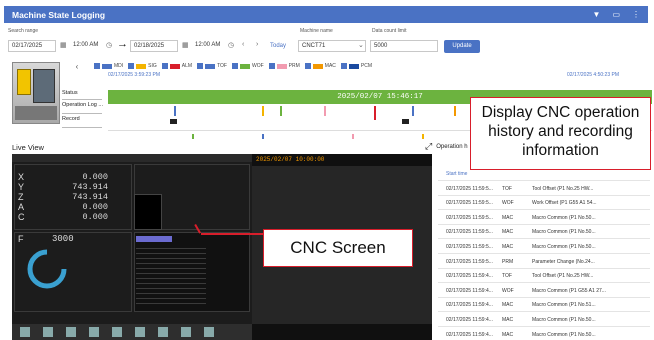 Image resolution: width=654 pixels, height=340 pixels. I want to click on legend-item: MAC, so click(320, 66).